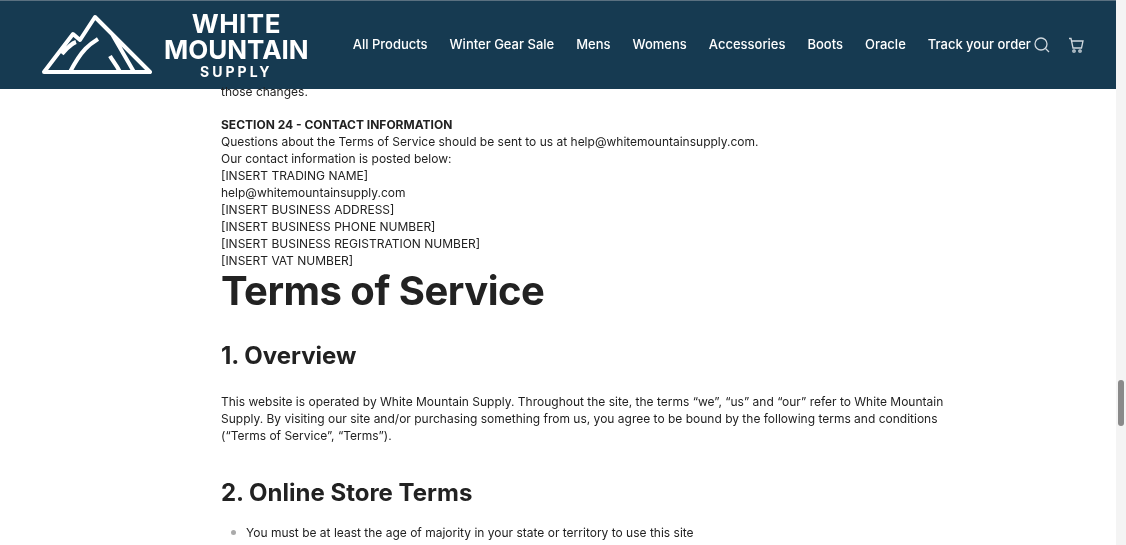  Describe the element at coordinates (295, 175) in the screenshot. I see `contact-line: [INSERT TRADING NAME]` at that location.